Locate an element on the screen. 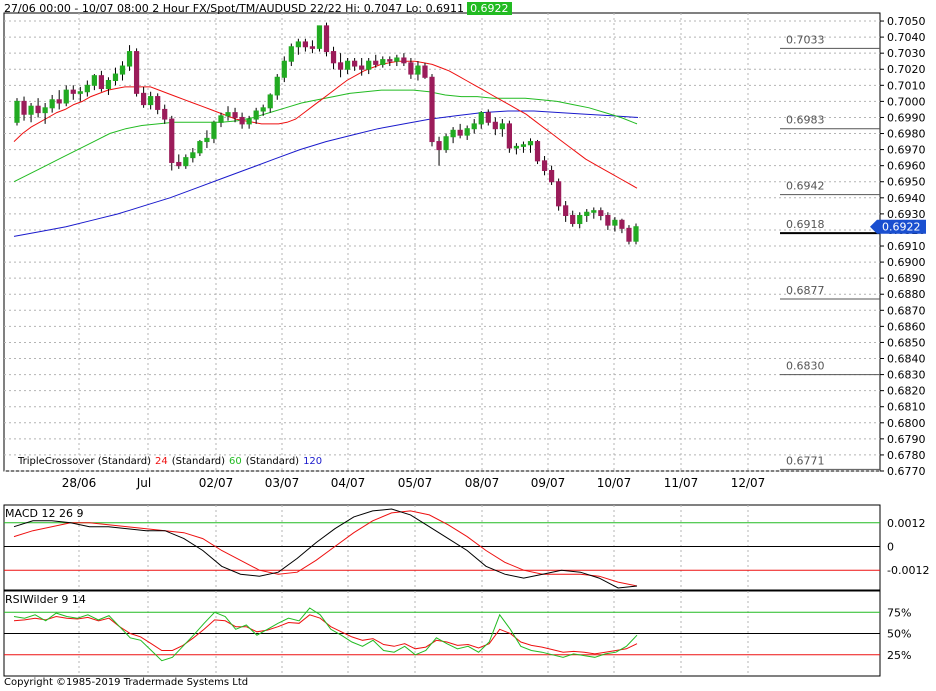 Image resolution: width=936 pixels, height=691 pixels. x-tick-label: 28/06 is located at coordinates (79, 483).